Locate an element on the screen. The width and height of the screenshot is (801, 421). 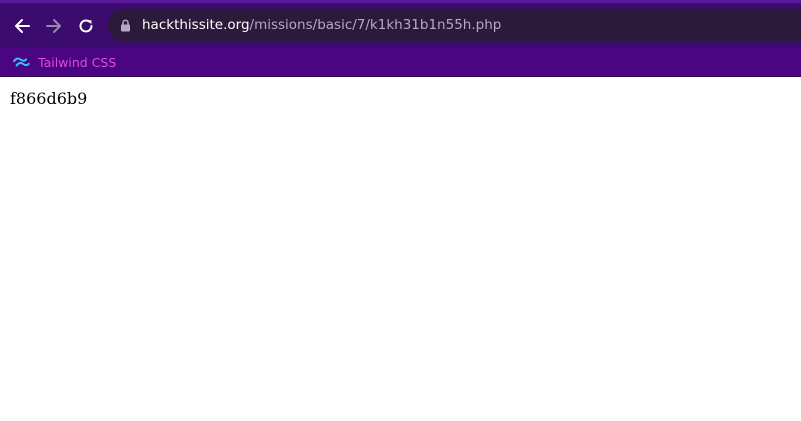
page-text: f866d6b9 is located at coordinates (49, 98).